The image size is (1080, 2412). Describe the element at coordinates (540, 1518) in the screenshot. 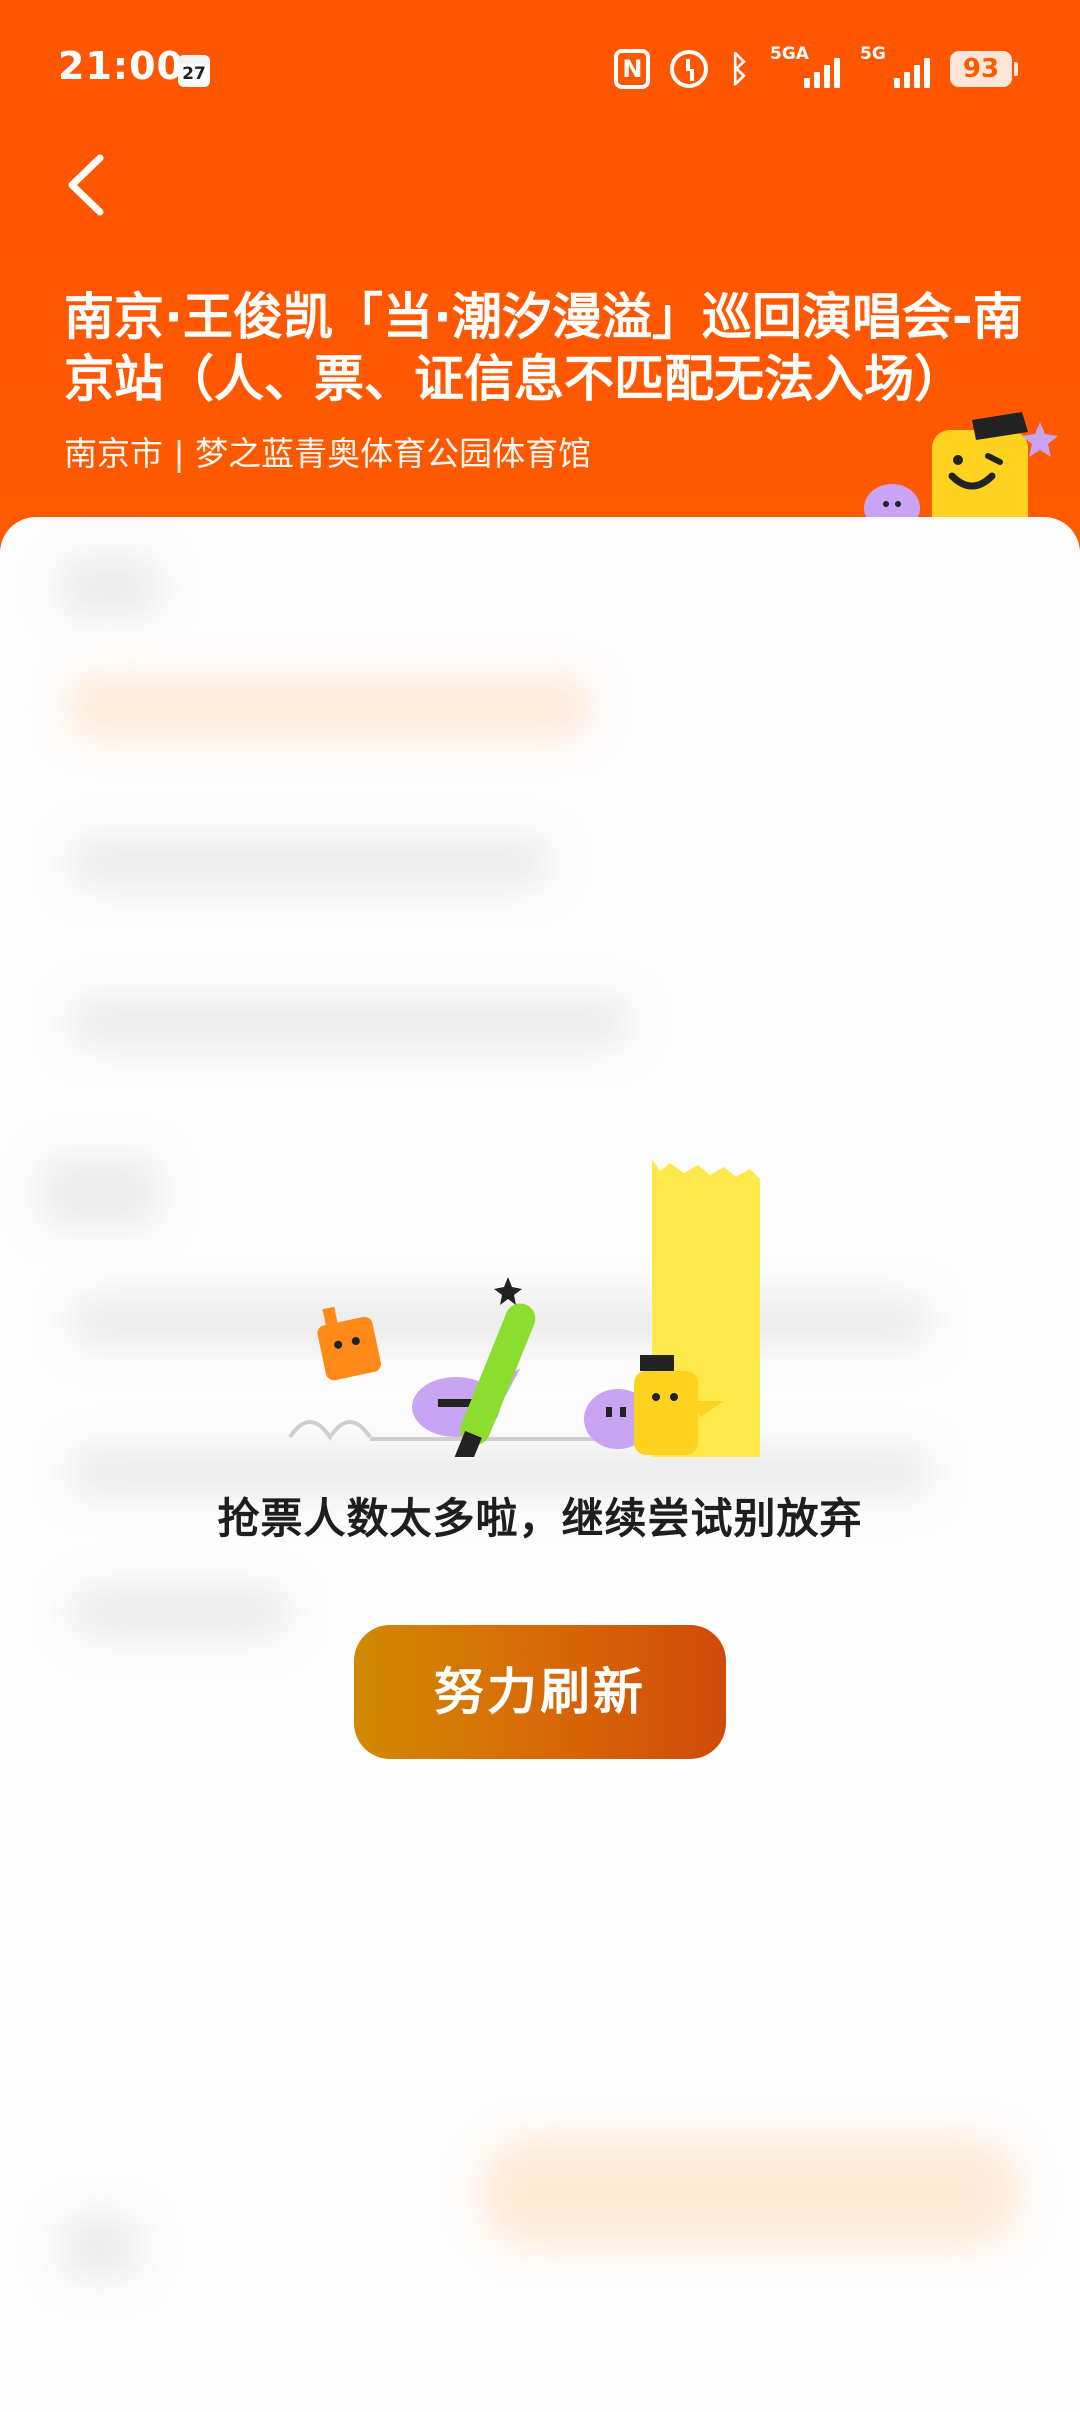

I see `empty-state-message: 抢票人数太多啦，继续尝试别放弃` at that location.